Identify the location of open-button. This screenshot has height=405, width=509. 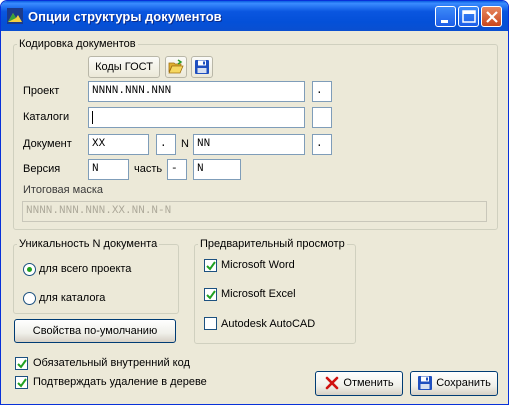
(176, 67).